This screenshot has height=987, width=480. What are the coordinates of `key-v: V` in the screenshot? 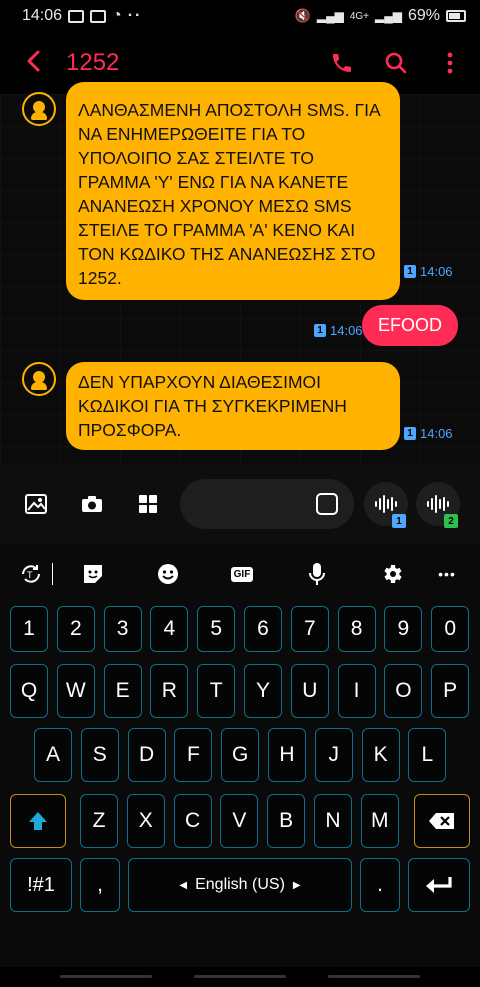 It's located at (239, 821).